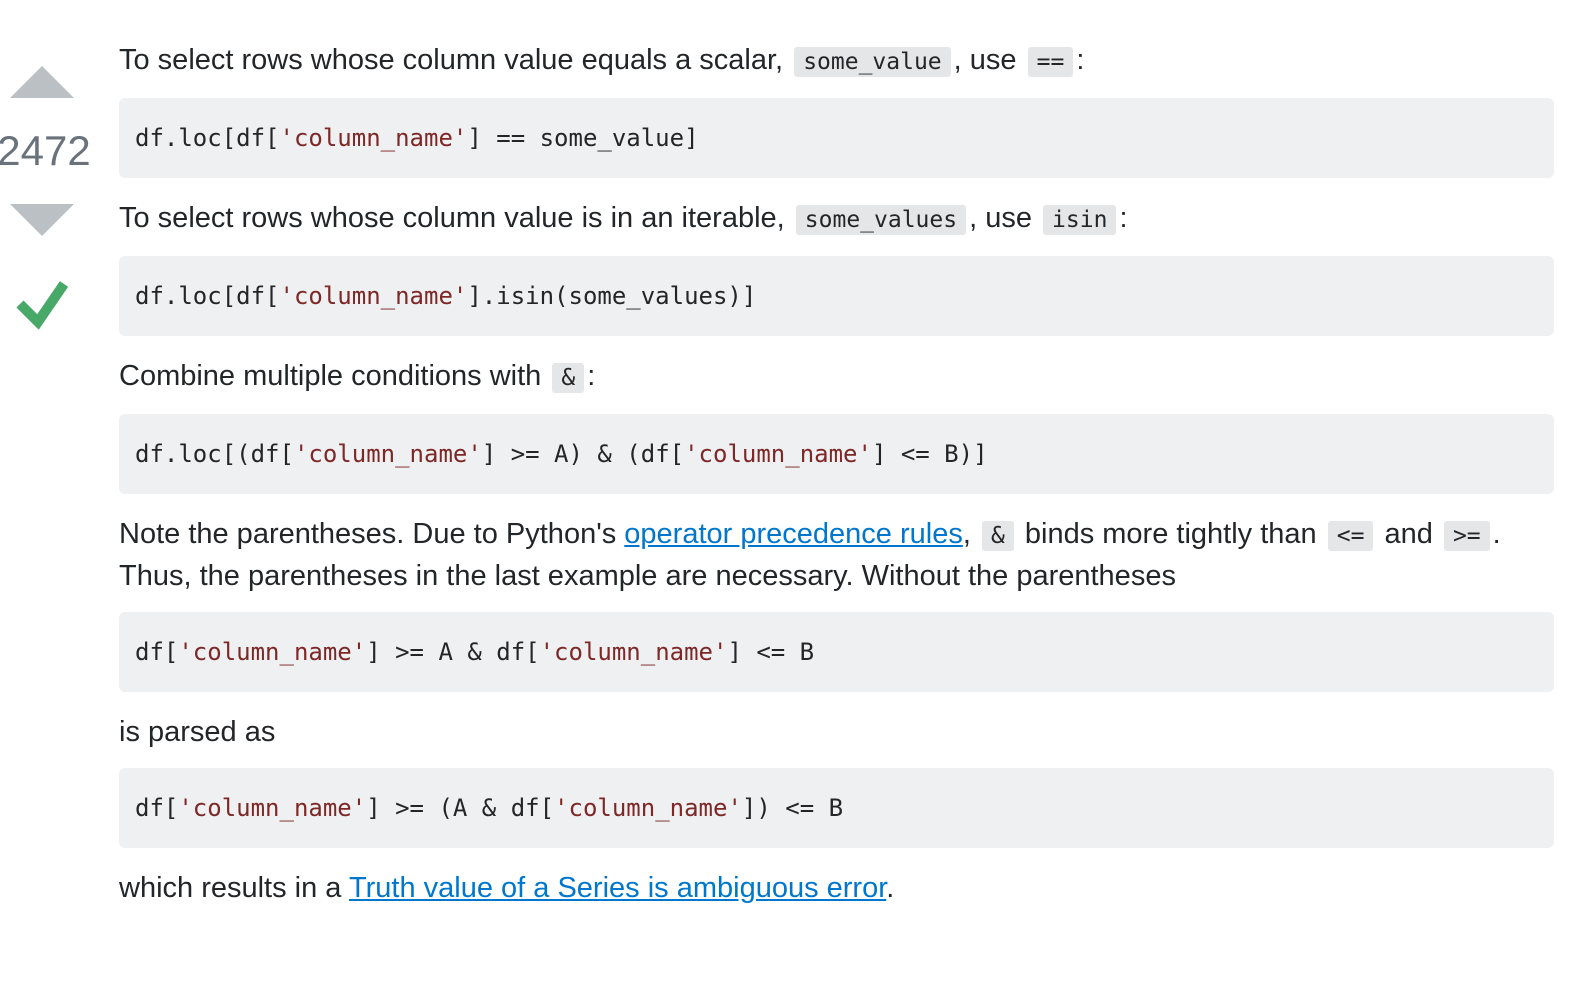  What do you see at coordinates (836, 732) in the screenshot?
I see `paragraph-parsed-as: is parsed as` at bounding box center [836, 732].